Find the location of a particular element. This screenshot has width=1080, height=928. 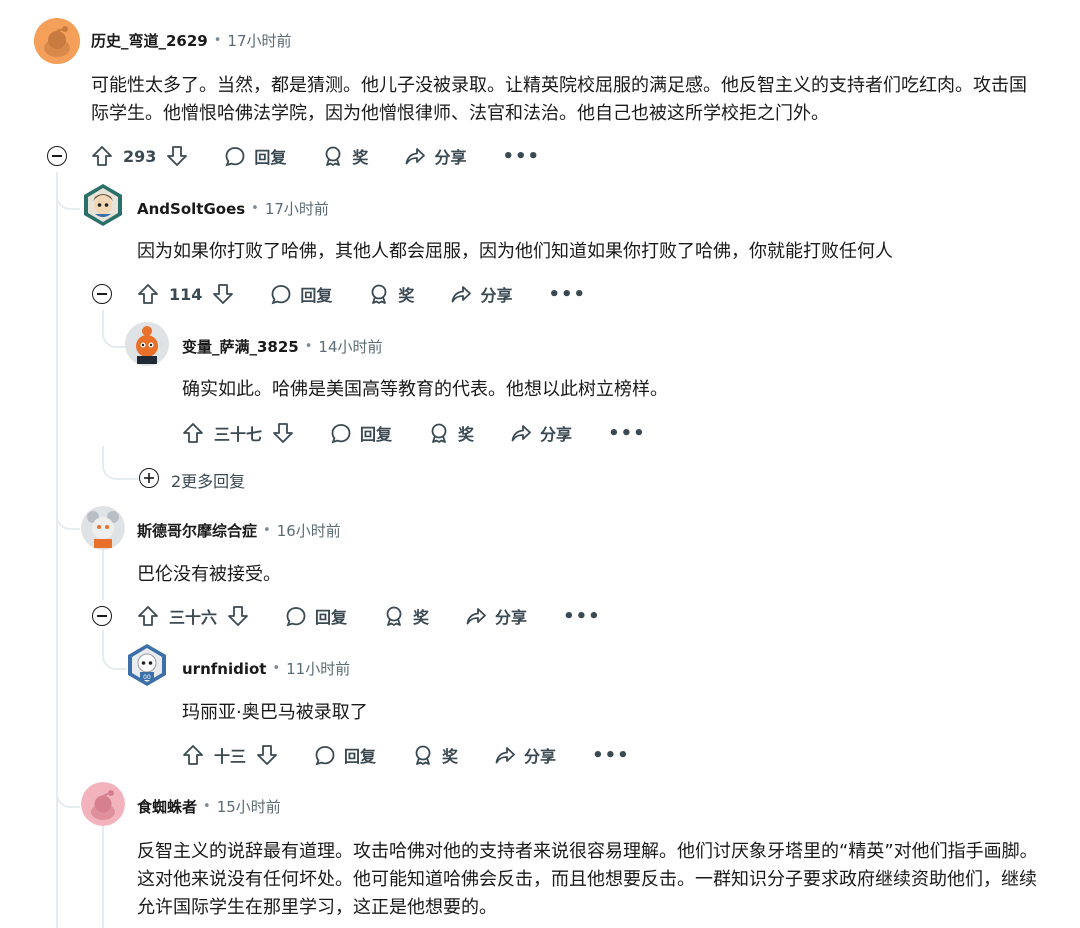

vote-count: 三十七 is located at coordinates (238, 434).